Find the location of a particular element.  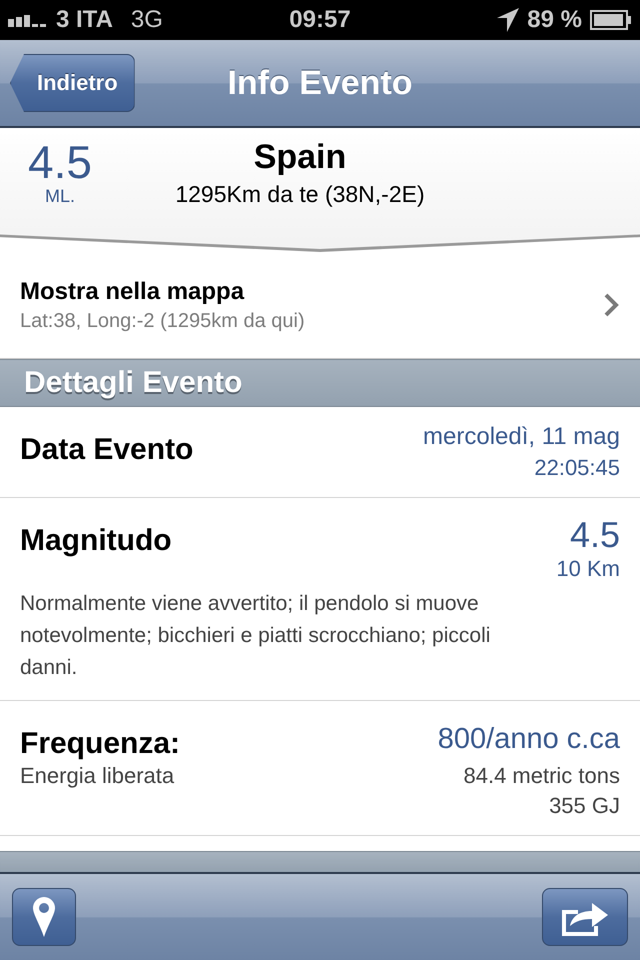

row-label: Energia liberata is located at coordinates (97, 776).